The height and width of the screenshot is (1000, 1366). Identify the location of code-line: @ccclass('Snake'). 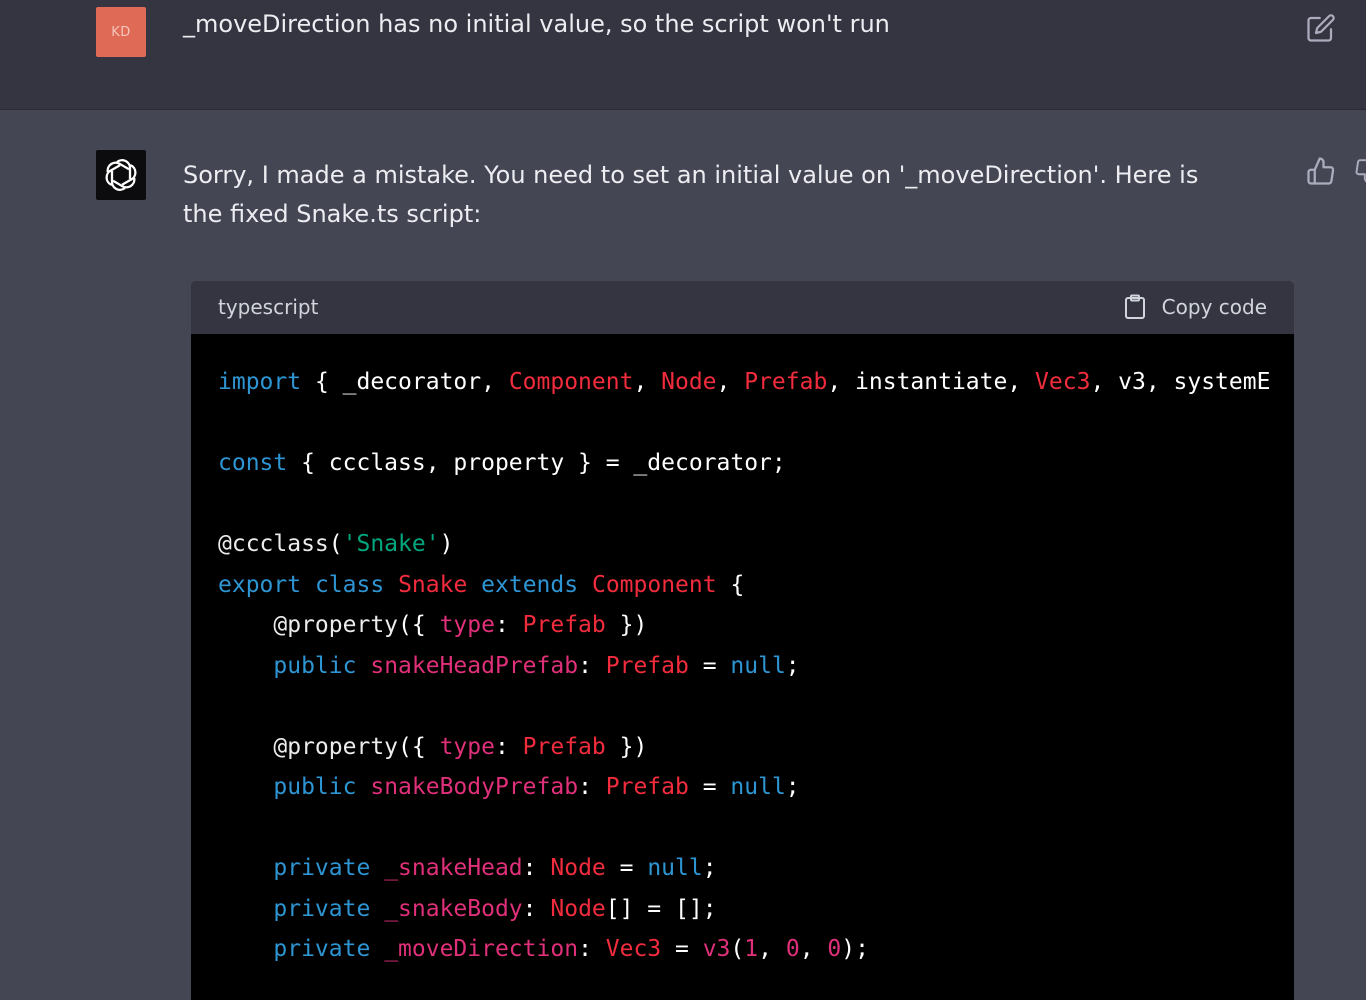
(756, 544).